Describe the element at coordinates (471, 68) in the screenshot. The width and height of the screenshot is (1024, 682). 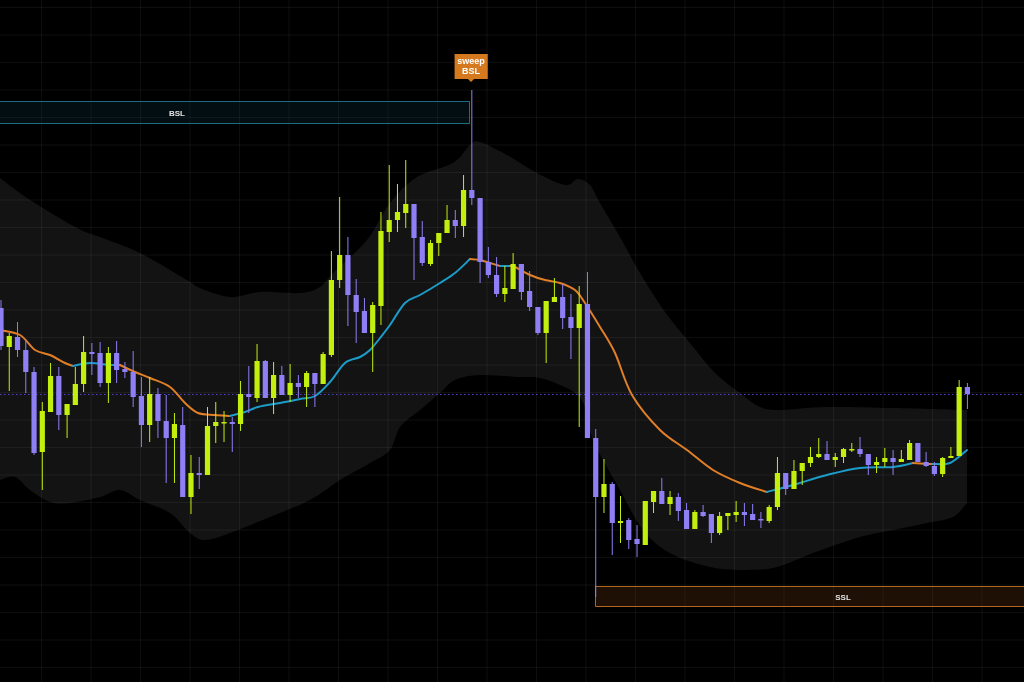
I see `signal-tag: sweep BSL` at that location.